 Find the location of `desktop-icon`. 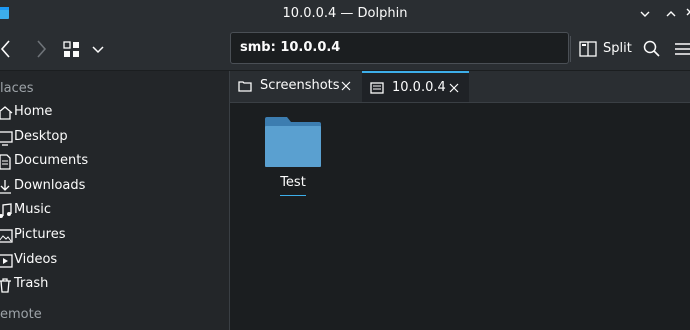

desktop-icon is located at coordinates (6, 138).